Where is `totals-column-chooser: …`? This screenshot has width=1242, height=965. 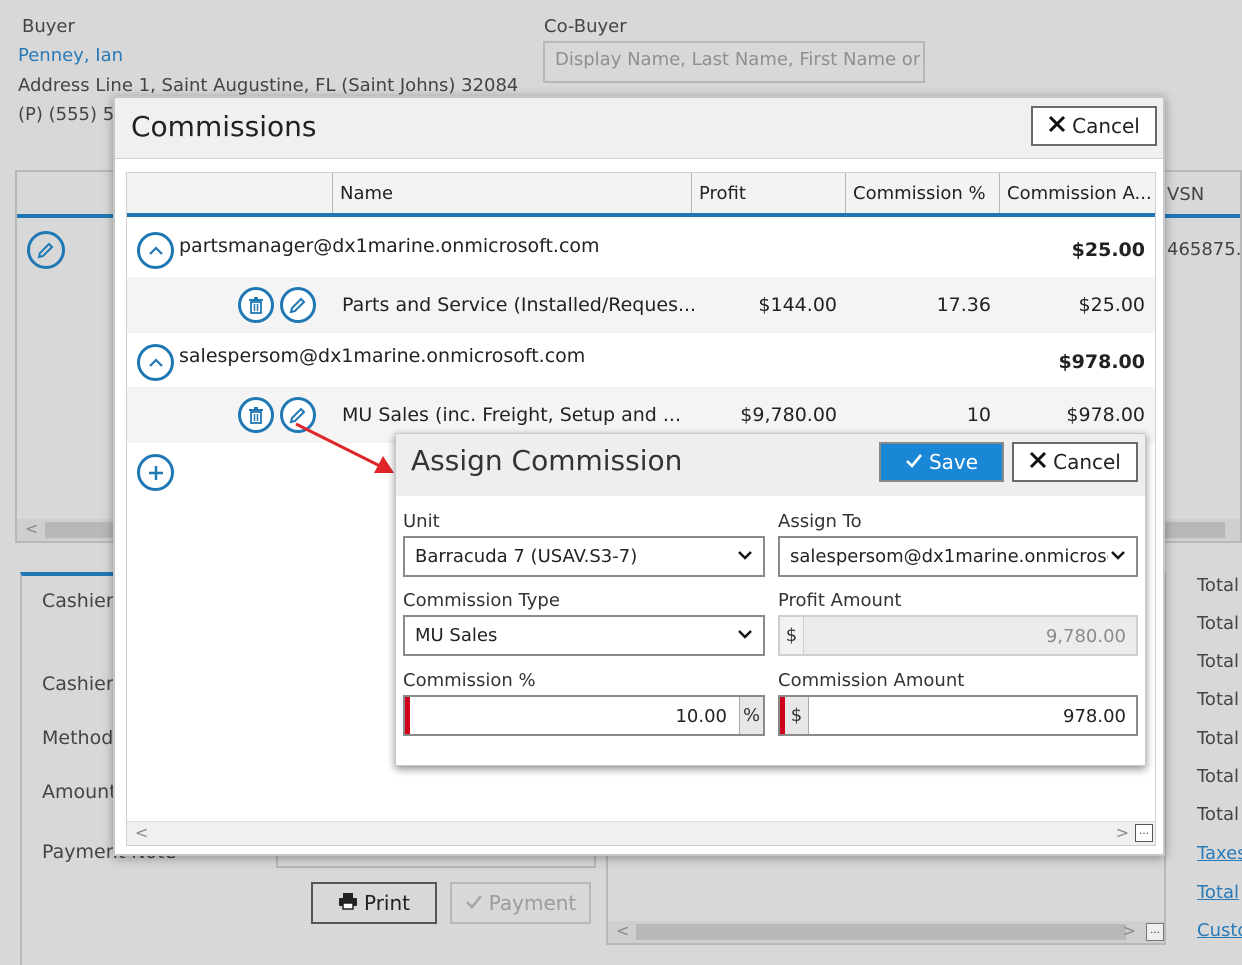
totals-column-chooser: … is located at coordinates (1155, 932).